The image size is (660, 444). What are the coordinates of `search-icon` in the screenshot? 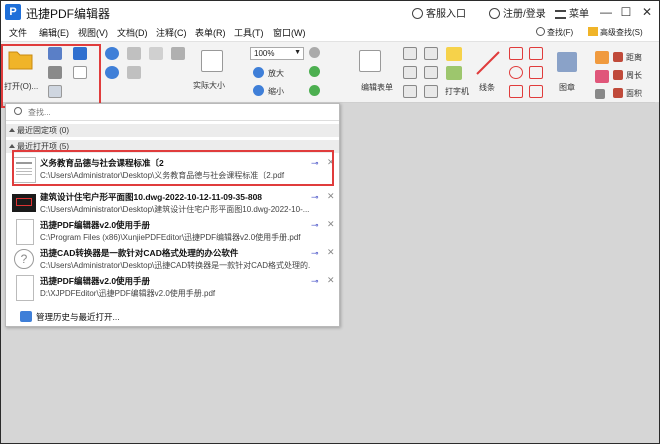 It's located at (18, 111).